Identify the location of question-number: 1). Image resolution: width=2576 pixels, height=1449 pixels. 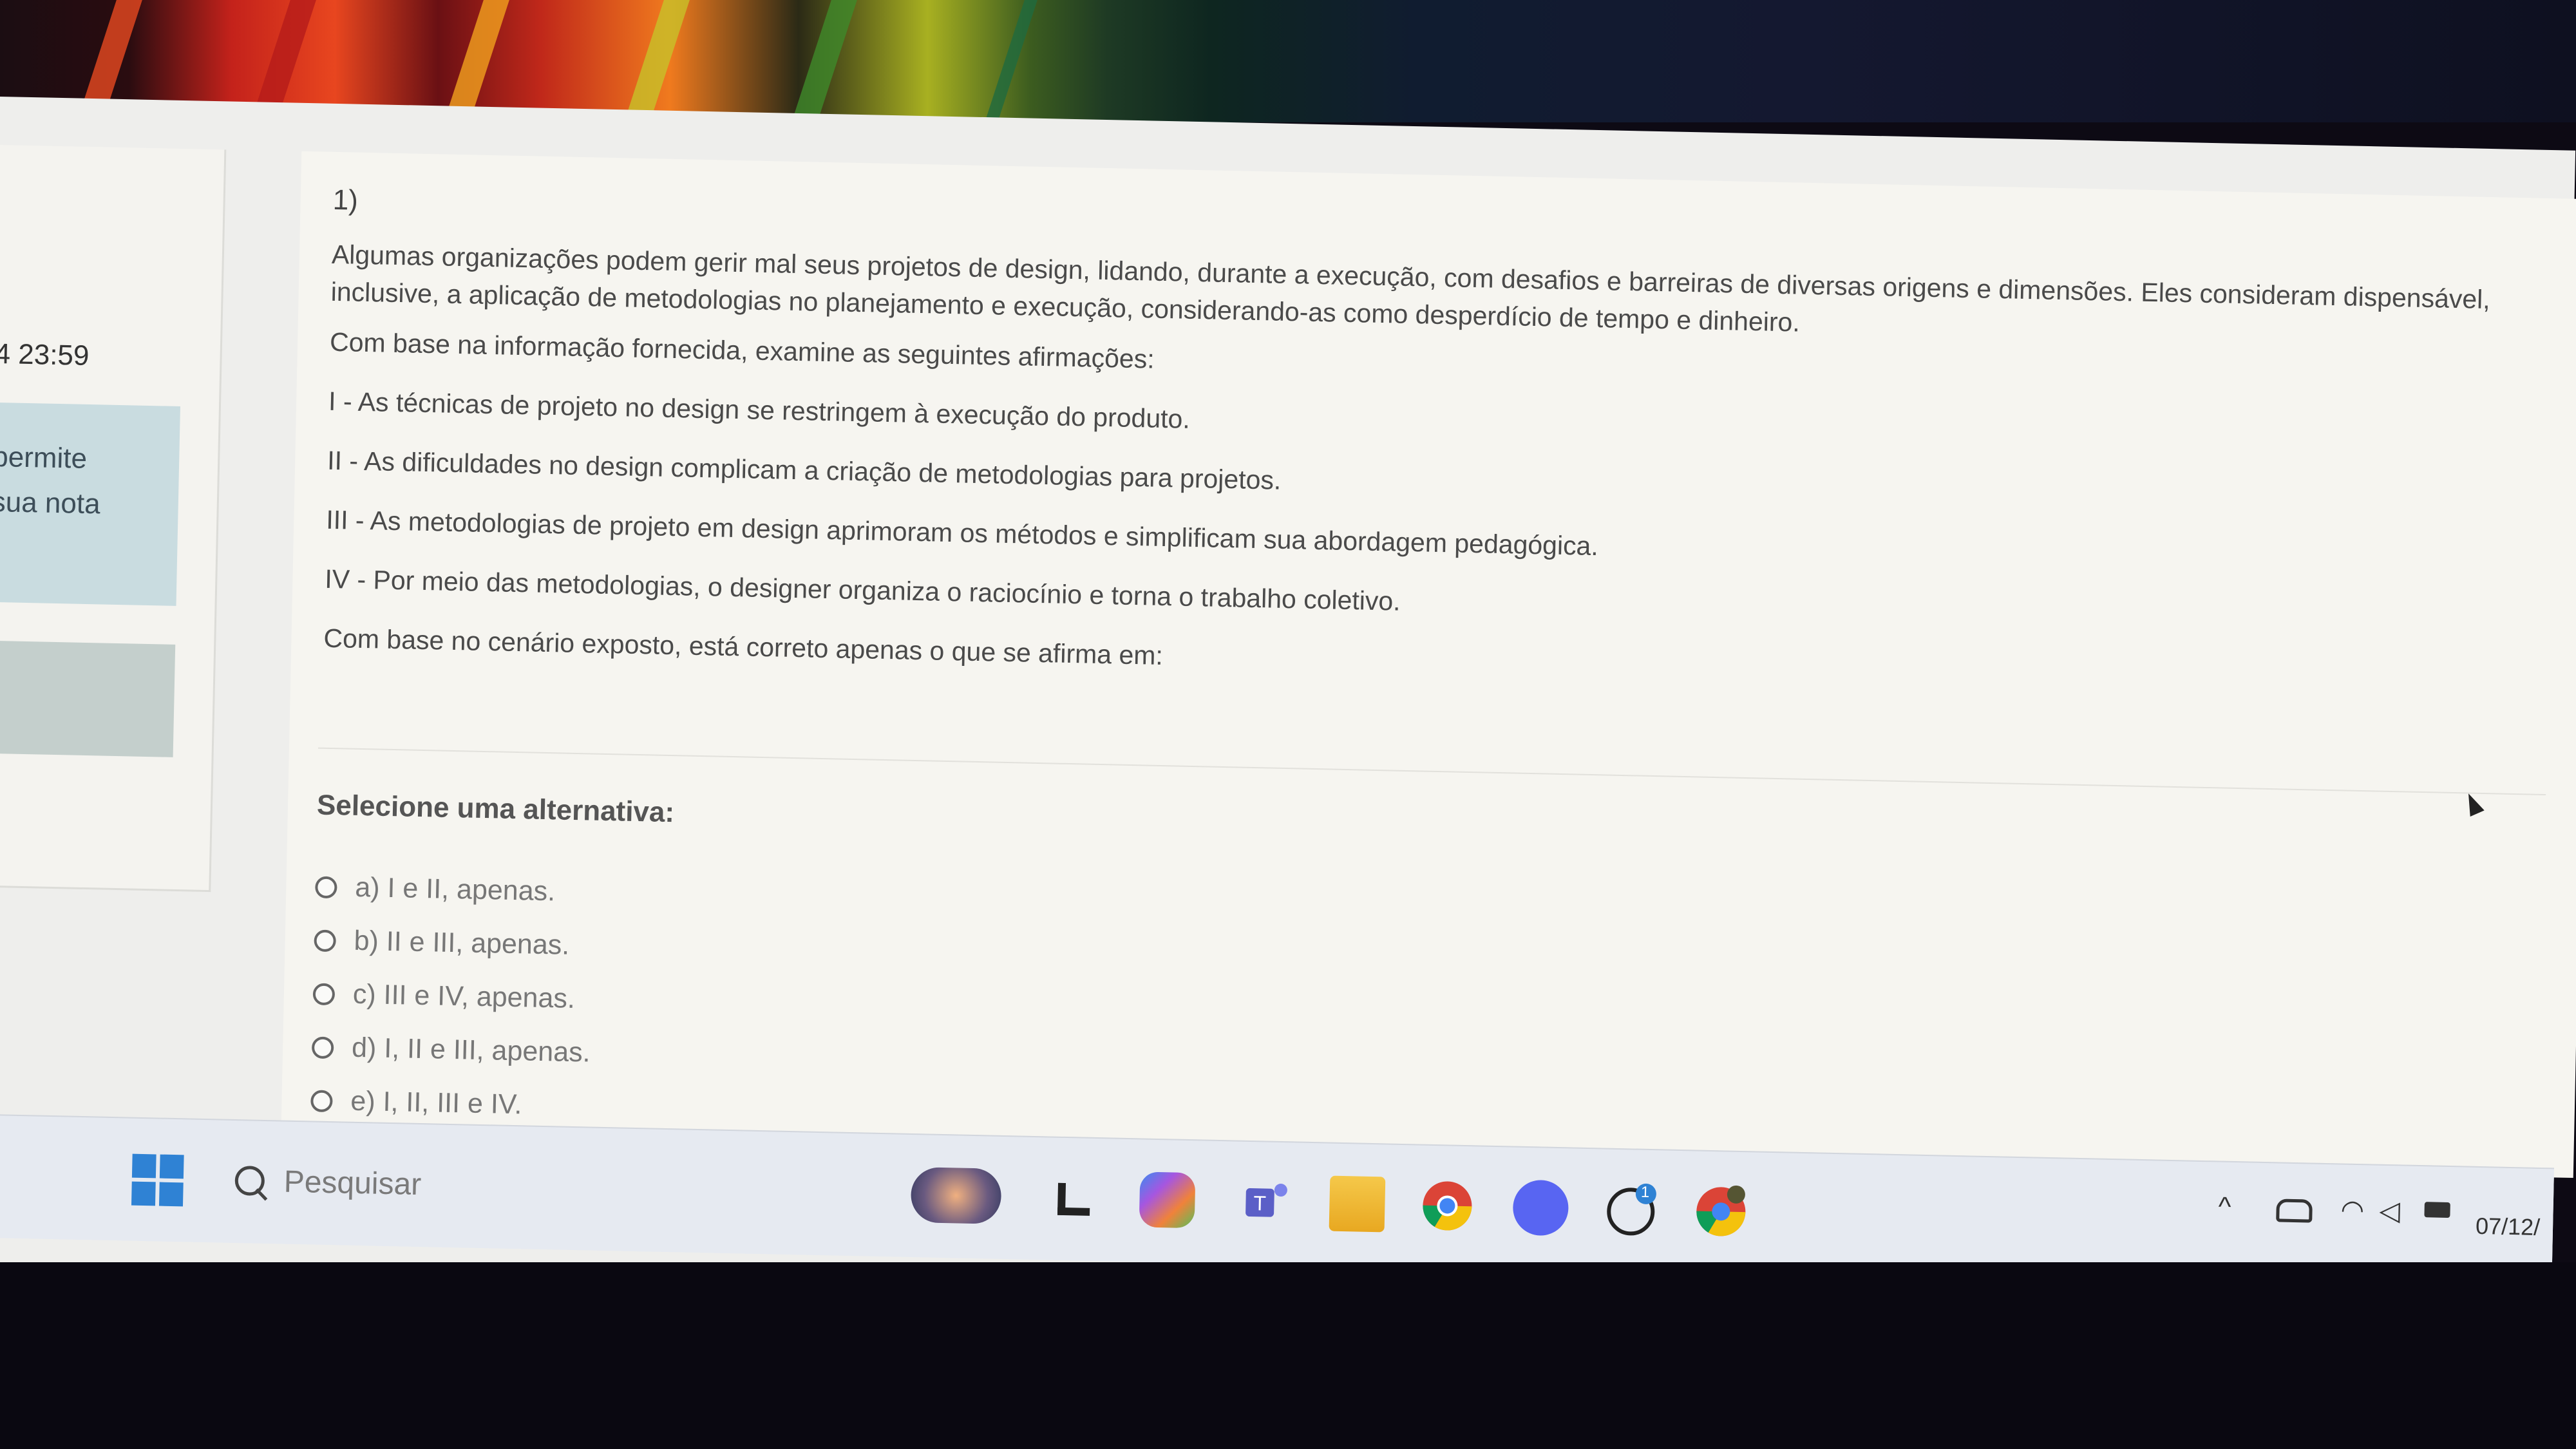
(346, 200).